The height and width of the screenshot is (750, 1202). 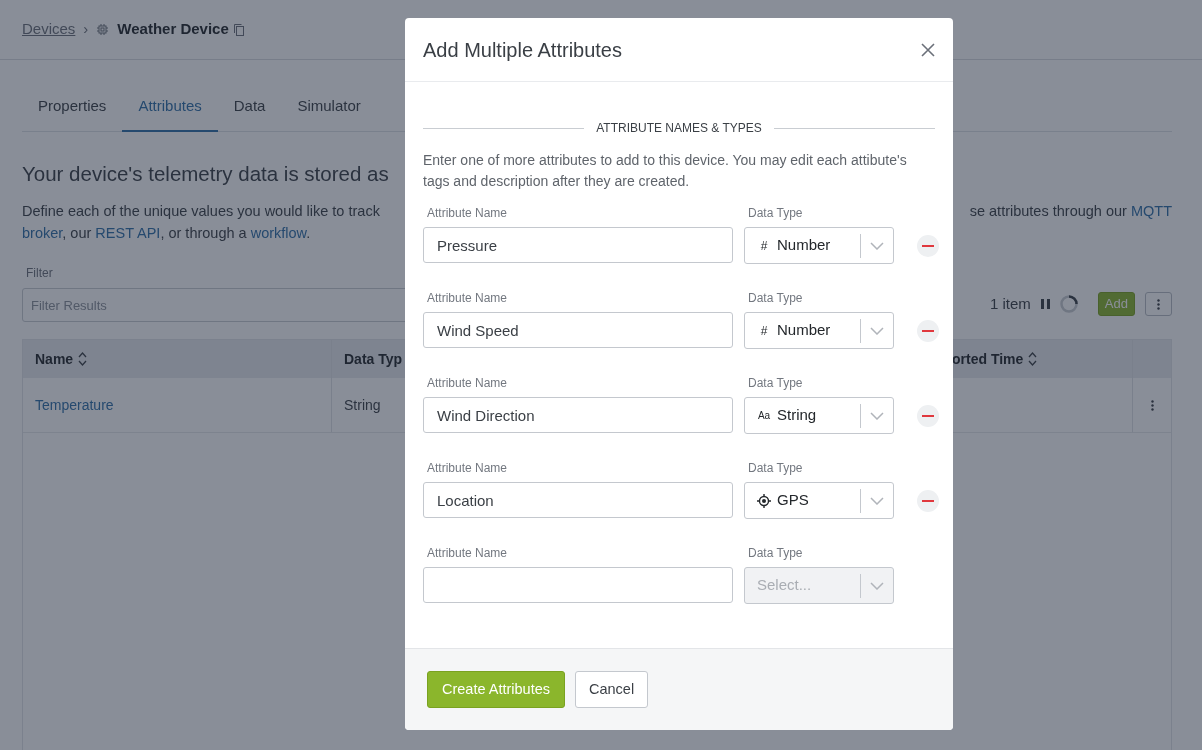 What do you see at coordinates (578, 500) in the screenshot?
I see `attribute-name-field: Location` at bounding box center [578, 500].